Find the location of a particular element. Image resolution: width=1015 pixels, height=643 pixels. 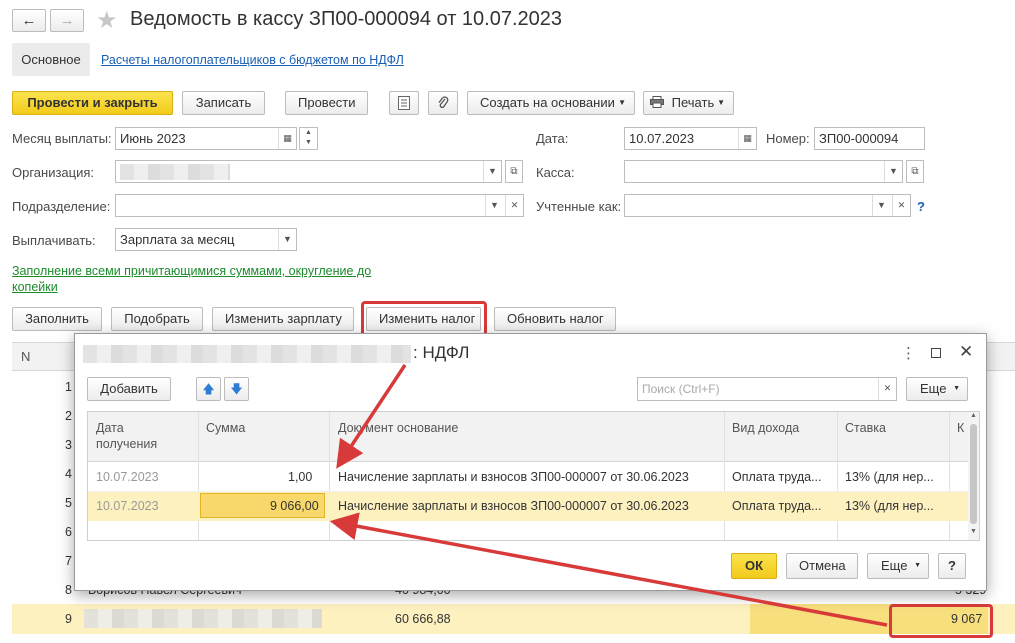

close-icon: ✕ is located at coordinates (966, 352).